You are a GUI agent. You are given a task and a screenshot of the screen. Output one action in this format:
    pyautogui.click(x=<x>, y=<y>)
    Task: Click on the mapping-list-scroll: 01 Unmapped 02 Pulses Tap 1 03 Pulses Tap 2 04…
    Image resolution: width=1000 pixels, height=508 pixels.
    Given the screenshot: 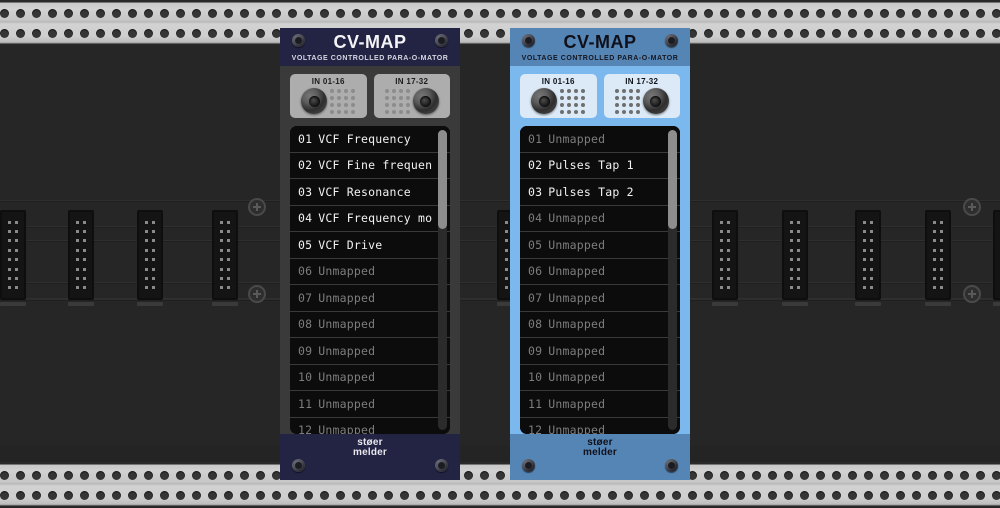 What is the action you would take?
    pyautogui.click(x=600, y=280)
    